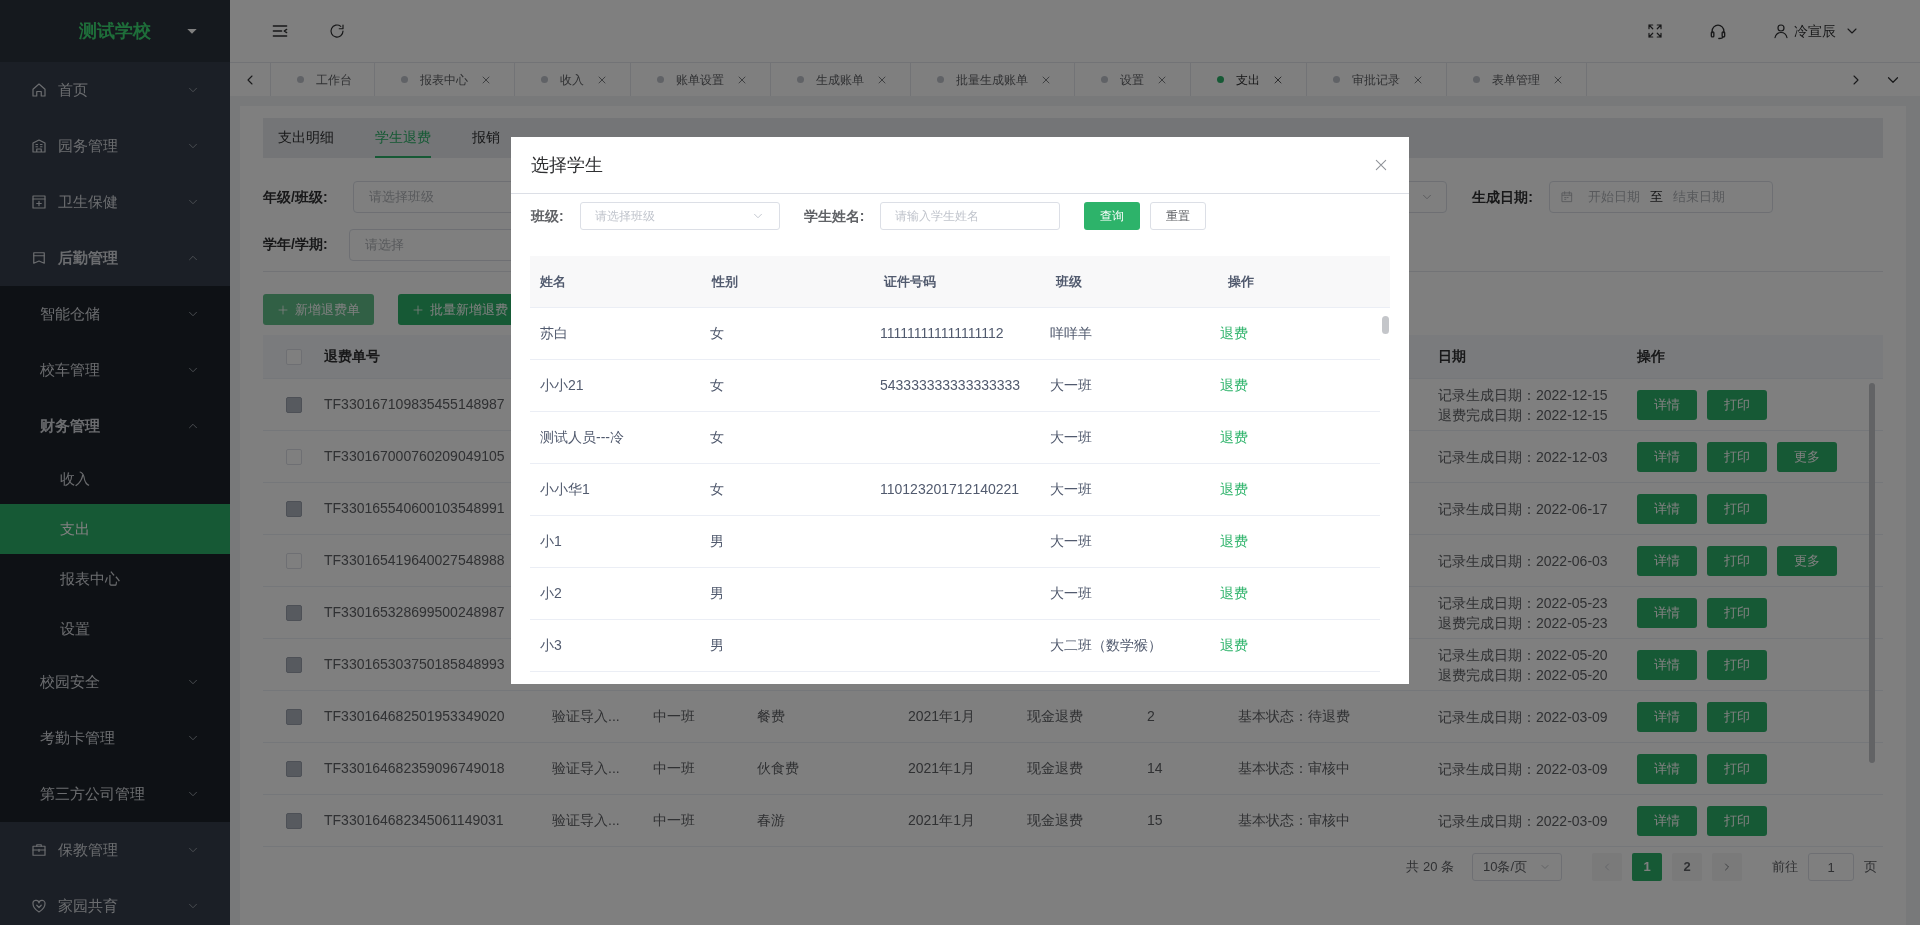 The image size is (1920, 925). Describe the element at coordinates (950, 489) in the screenshot. I see `table-cell-text: 110123201712140221` at that location.